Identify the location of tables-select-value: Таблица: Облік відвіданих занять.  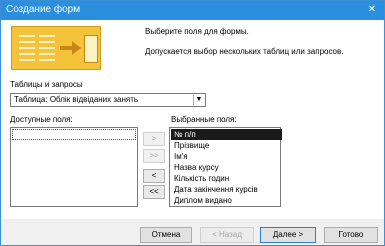
(76, 99).